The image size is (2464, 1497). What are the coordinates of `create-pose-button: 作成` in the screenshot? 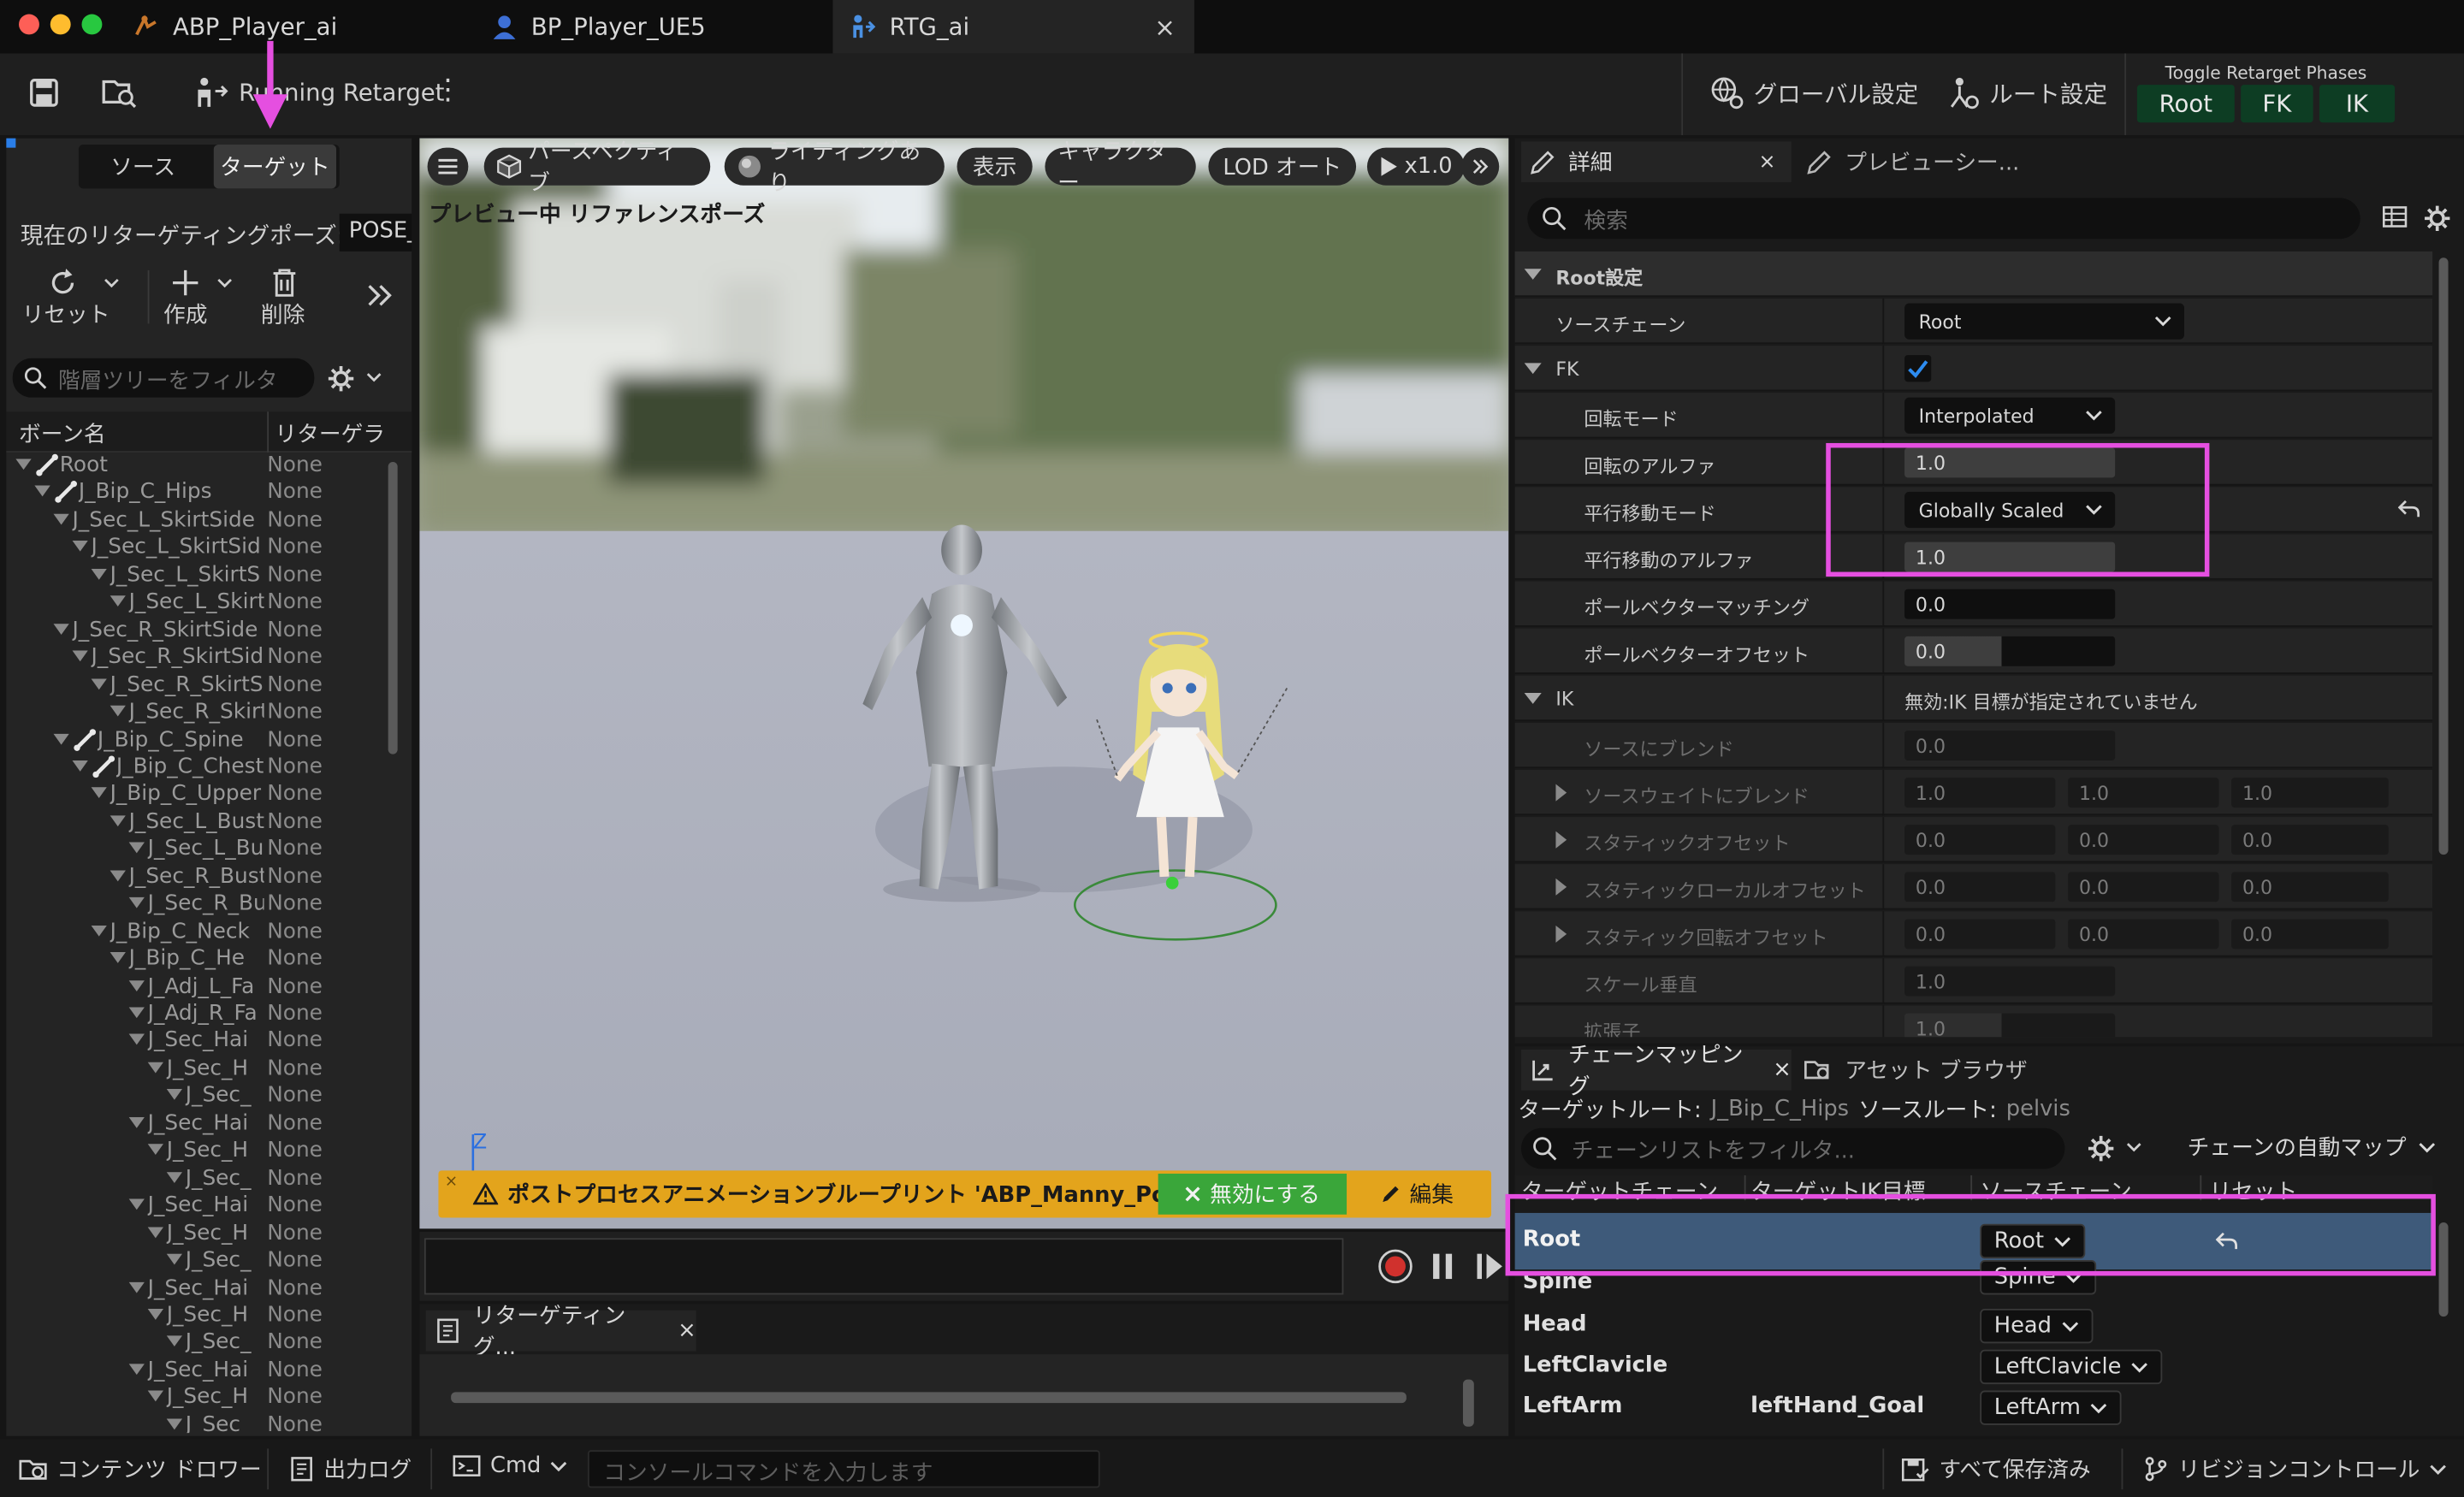 It's located at (201, 298).